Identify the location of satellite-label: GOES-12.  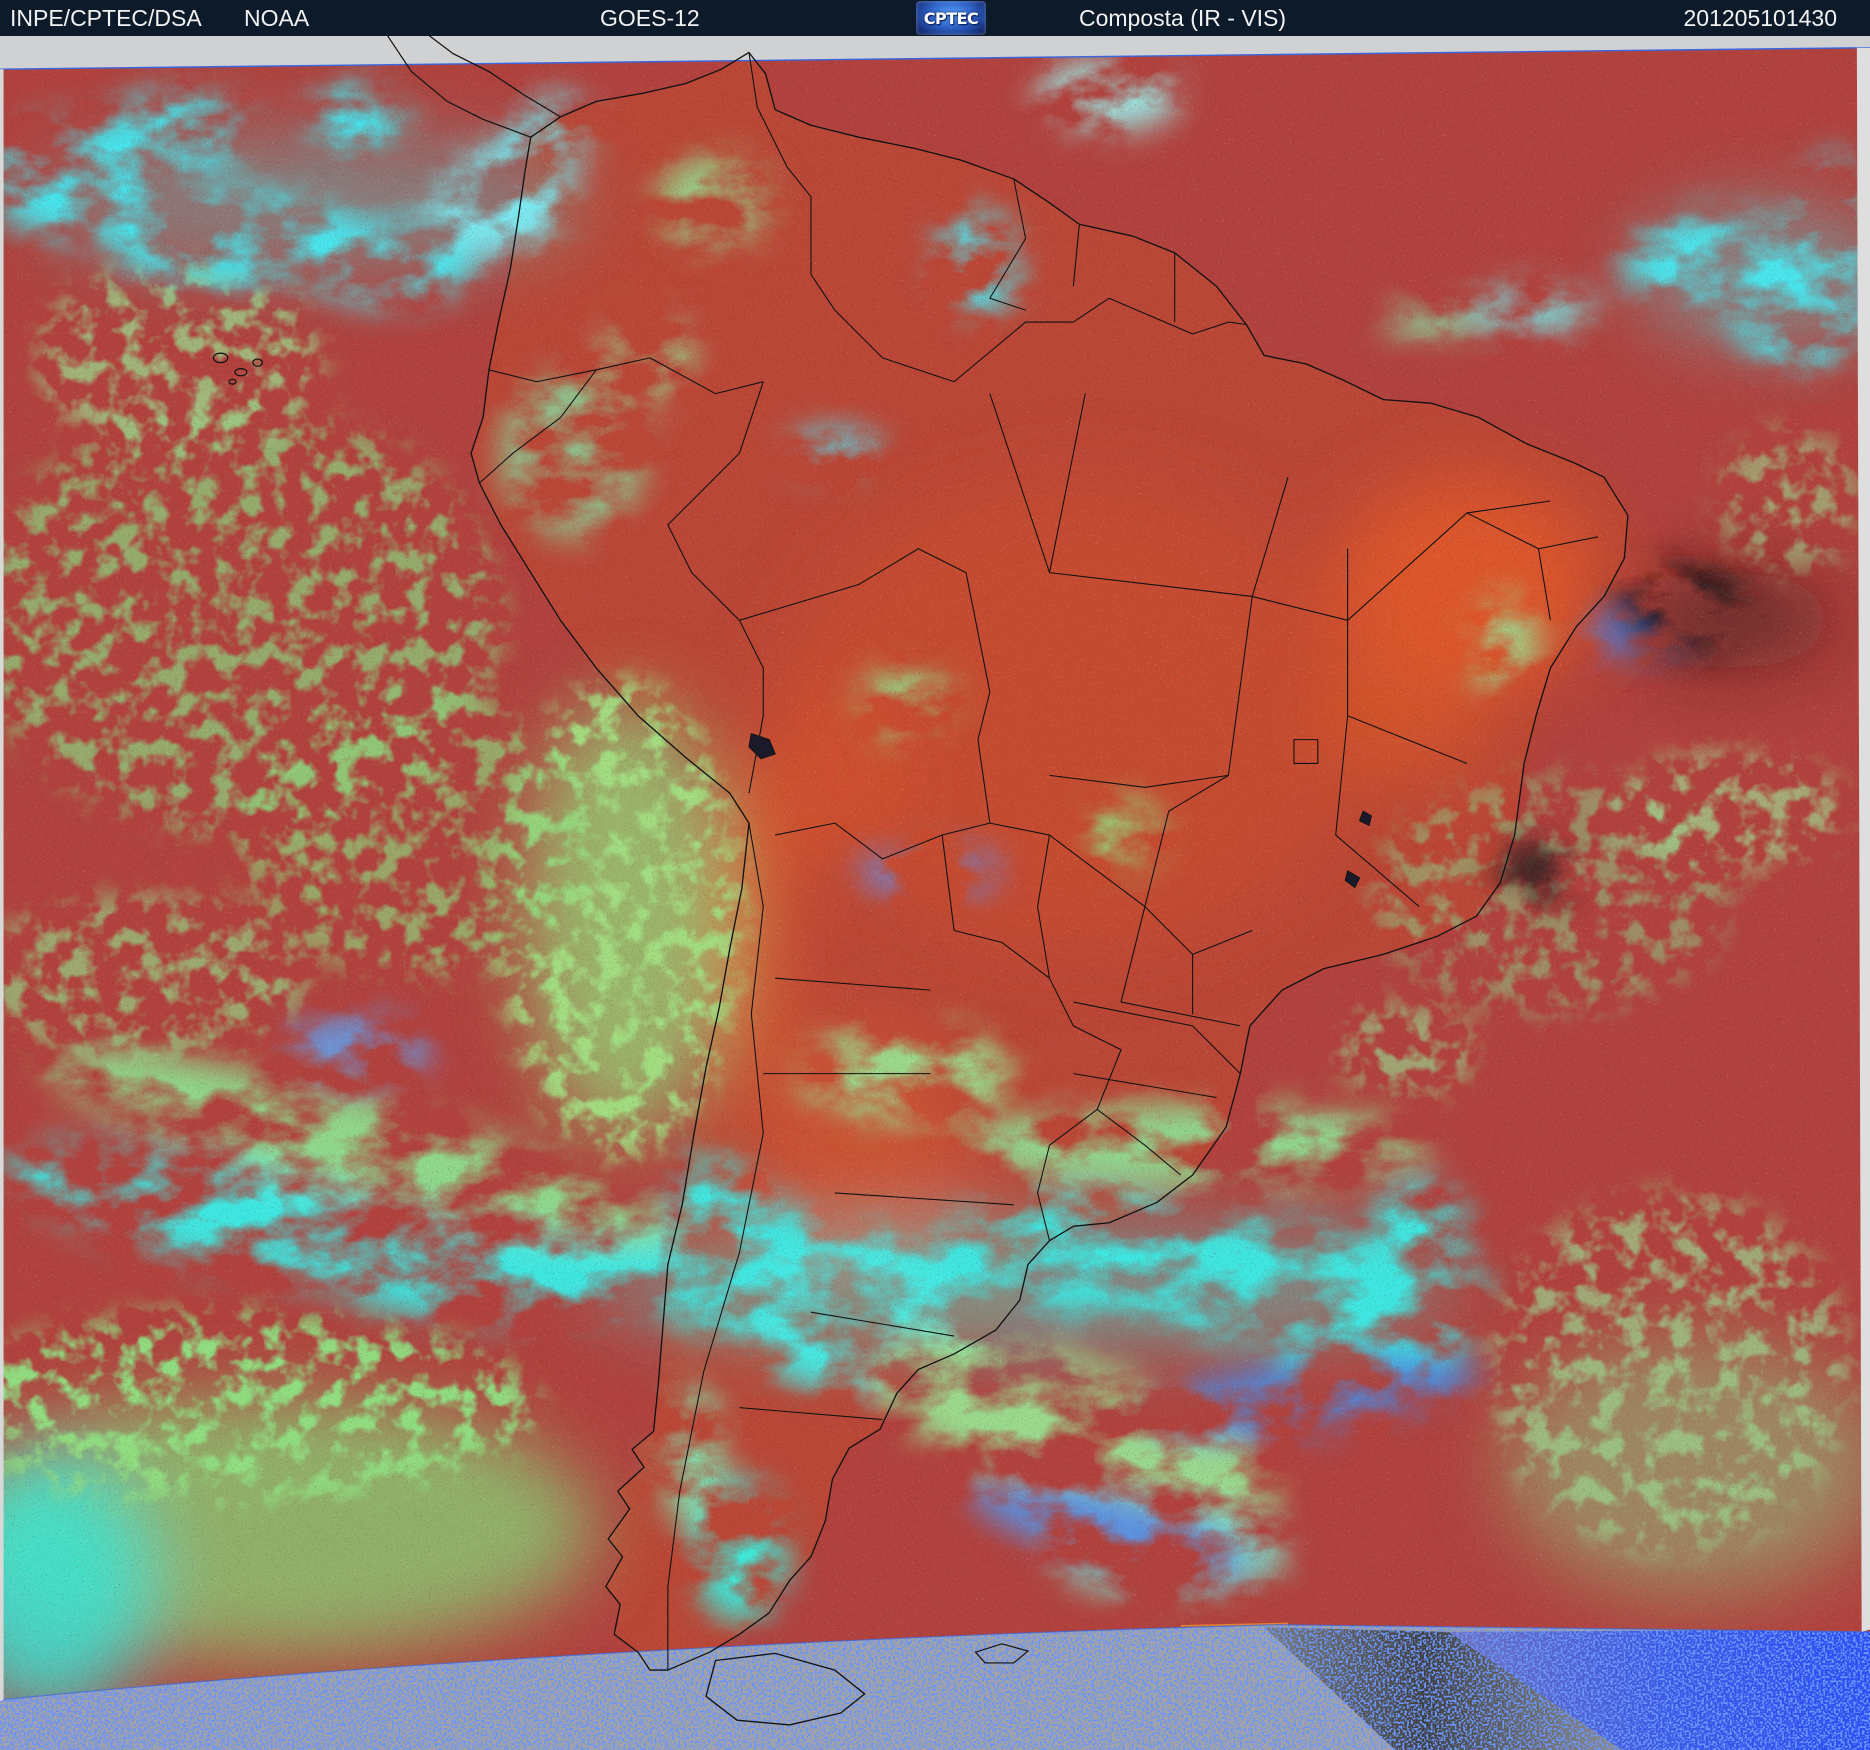
(650, 18).